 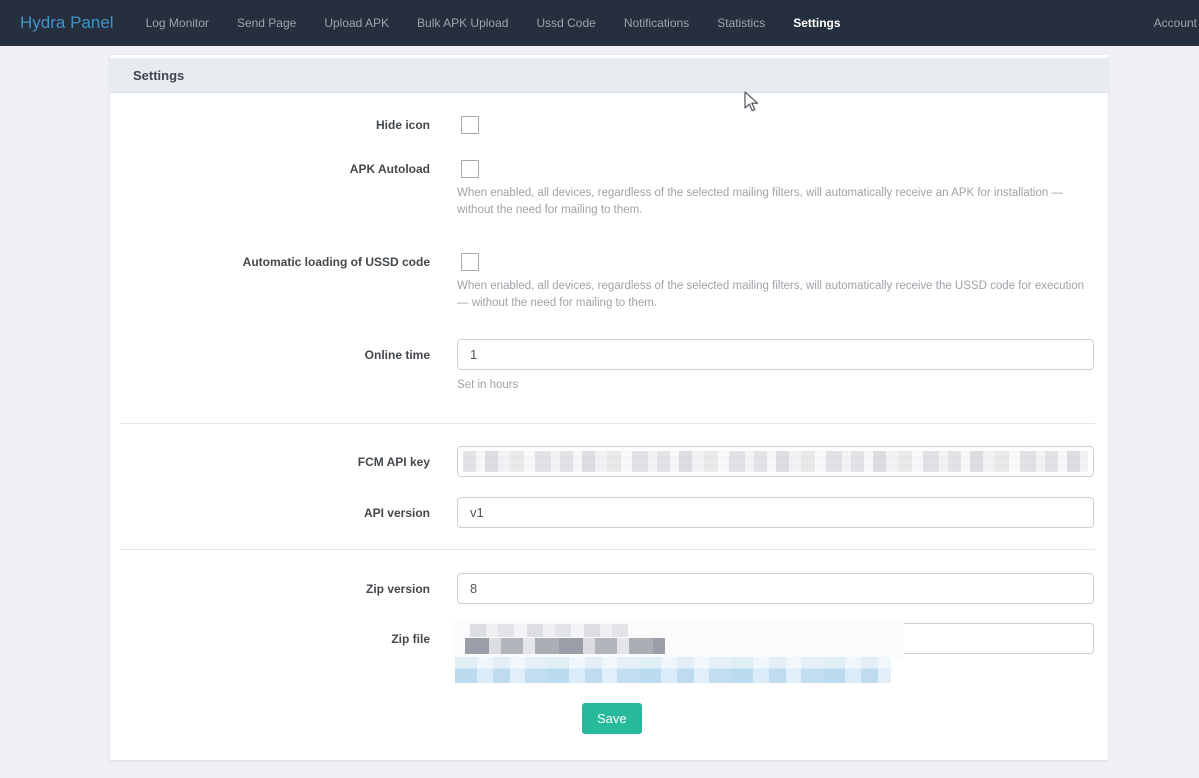 I want to click on hide-icon-checkbox, so click(x=470, y=125).